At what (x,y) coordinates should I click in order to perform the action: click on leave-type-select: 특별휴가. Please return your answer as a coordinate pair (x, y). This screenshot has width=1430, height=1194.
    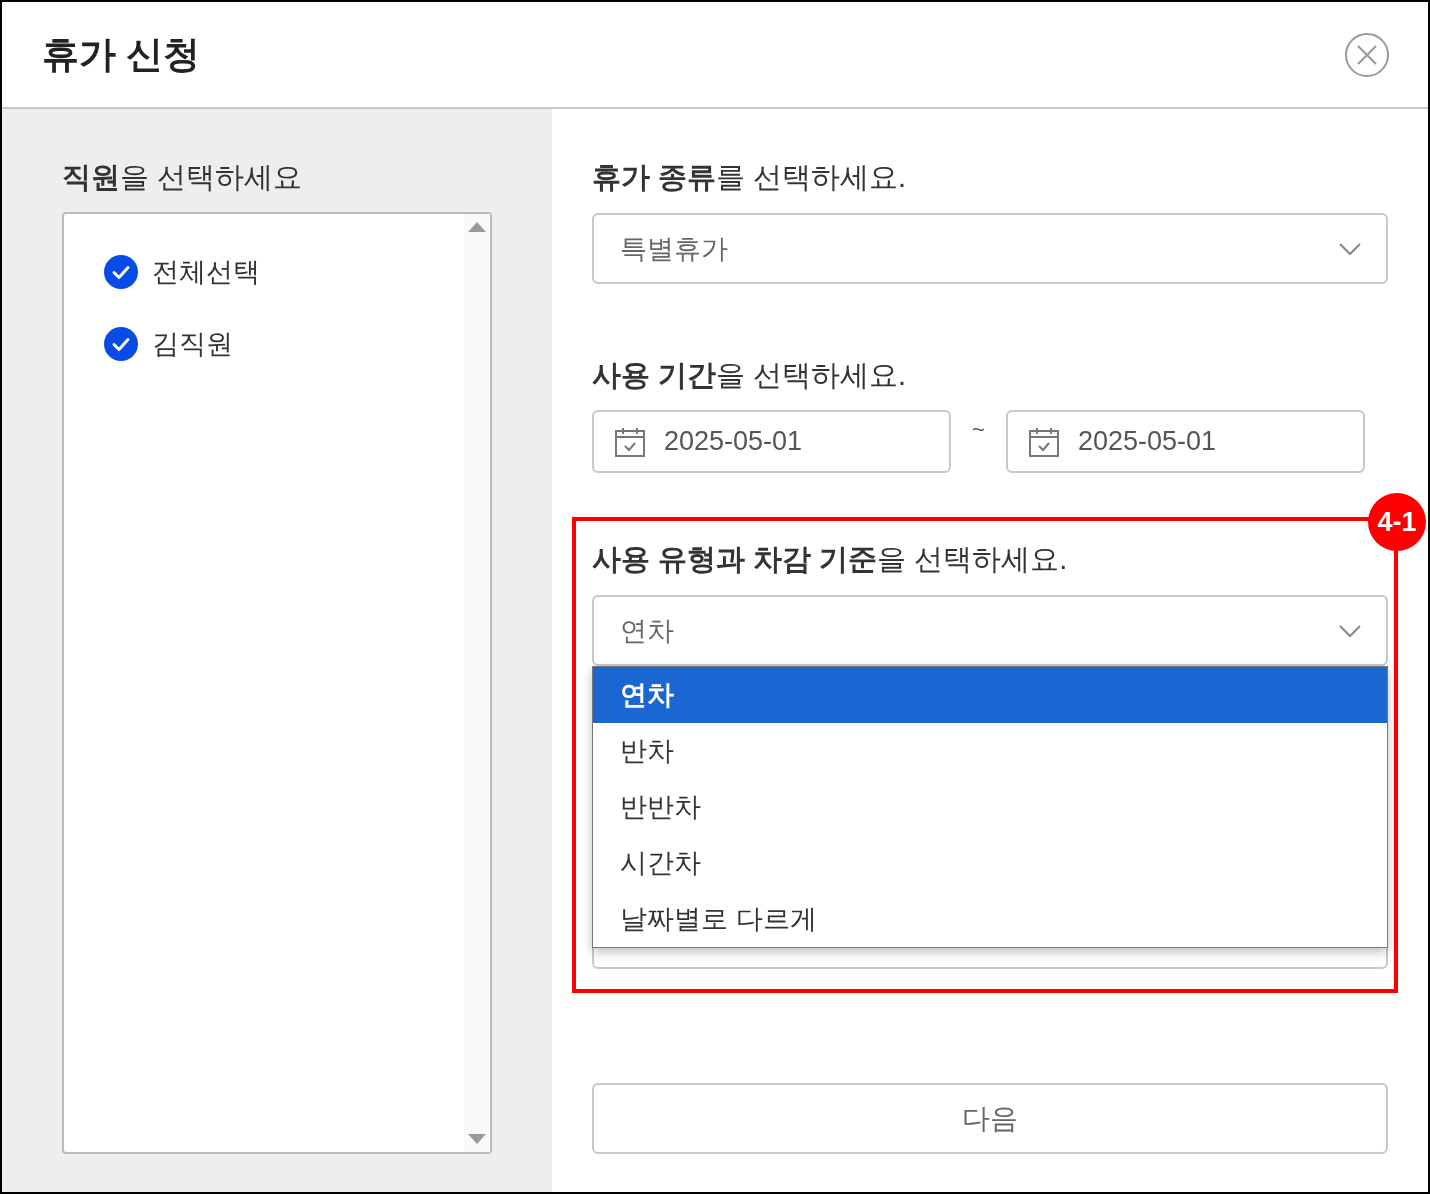
    Looking at the image, I should click on (990, 248).